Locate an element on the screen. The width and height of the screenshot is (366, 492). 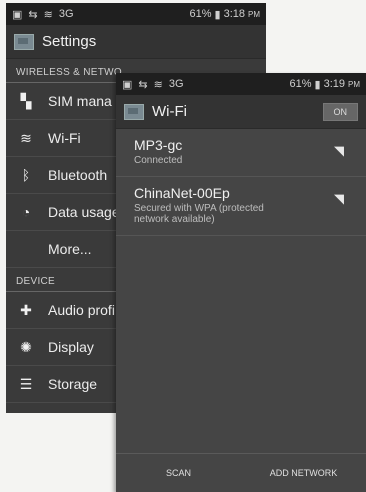
sim-icon: ▚ is located at coordinates (26, 100).